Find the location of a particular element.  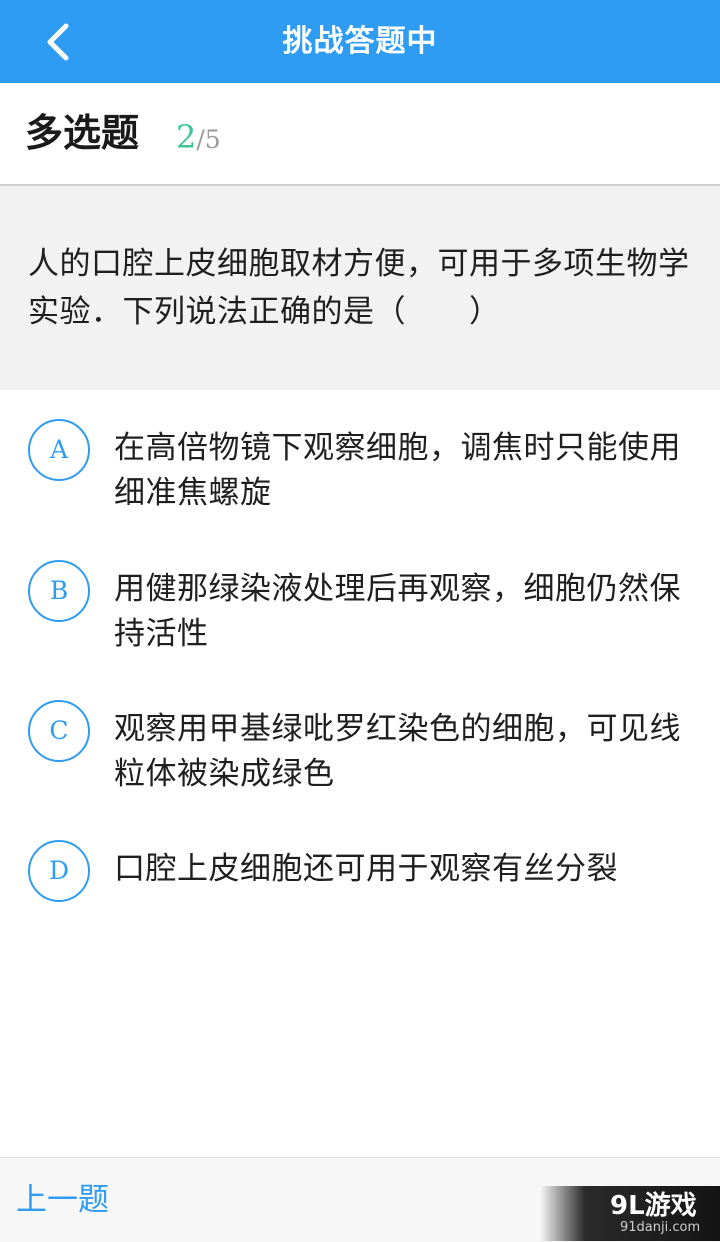

top-bar: 挑战答题中 is located at coordinates (360, 41).